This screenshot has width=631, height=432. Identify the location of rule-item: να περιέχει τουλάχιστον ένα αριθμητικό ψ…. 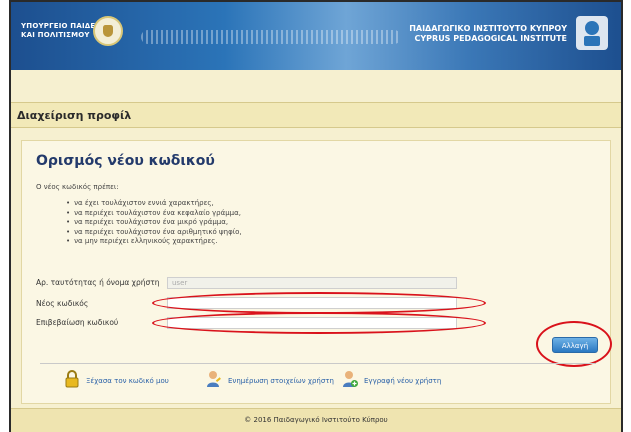
(153, 233).